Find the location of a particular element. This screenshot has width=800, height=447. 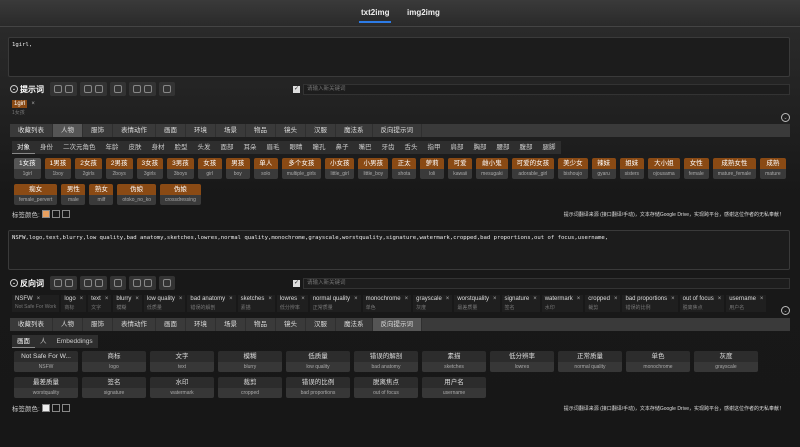

subtab: 胸部 is located at coordinates (480, 147).